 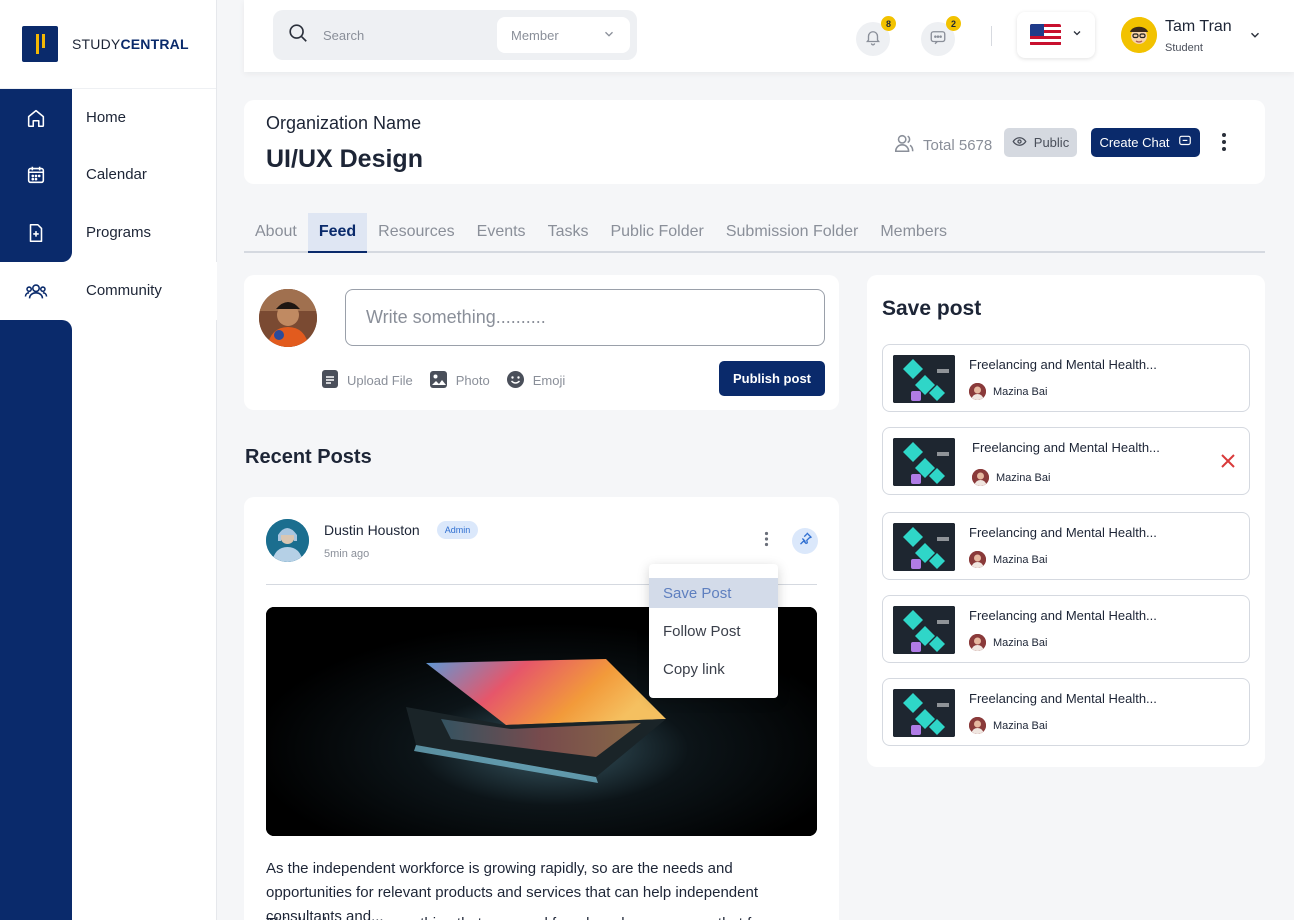 What do you see at coordinates (36, 291) in the screenshot?
I see `community-icon` at bounding box center [36, 291].